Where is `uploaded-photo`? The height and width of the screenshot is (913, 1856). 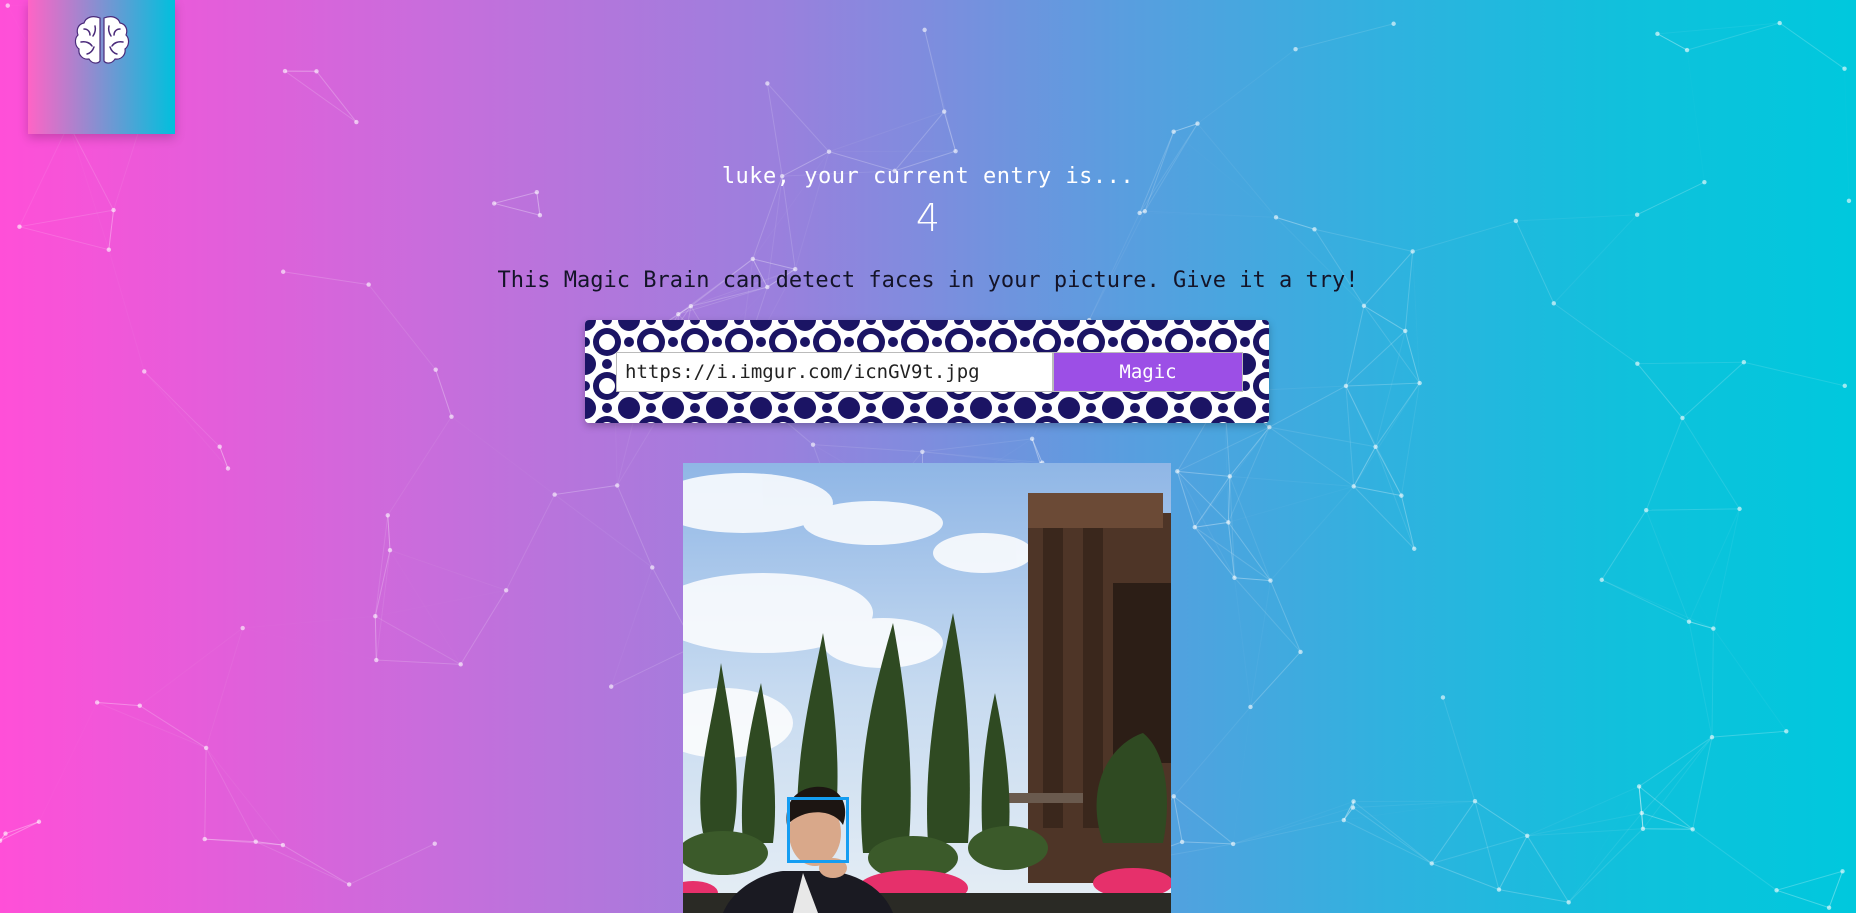 uploaded-photo is located at coordinates (927, 688).